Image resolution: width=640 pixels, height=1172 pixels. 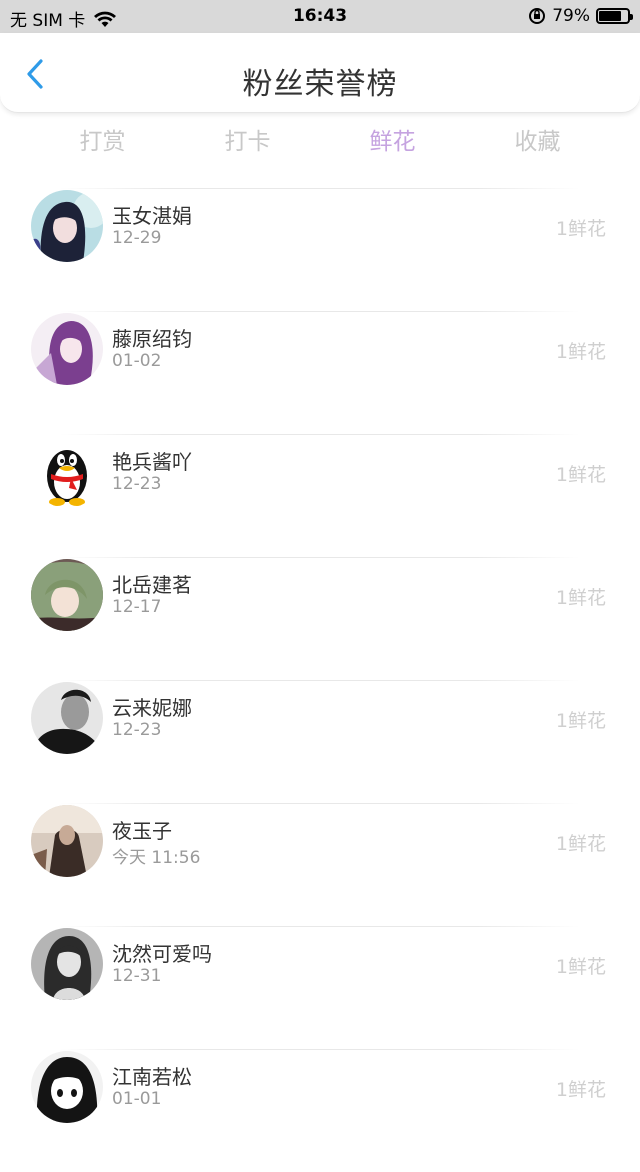 I want to click on list-item: 云来妮娜 12-23 1鲜花, so click(x=320, y=741).